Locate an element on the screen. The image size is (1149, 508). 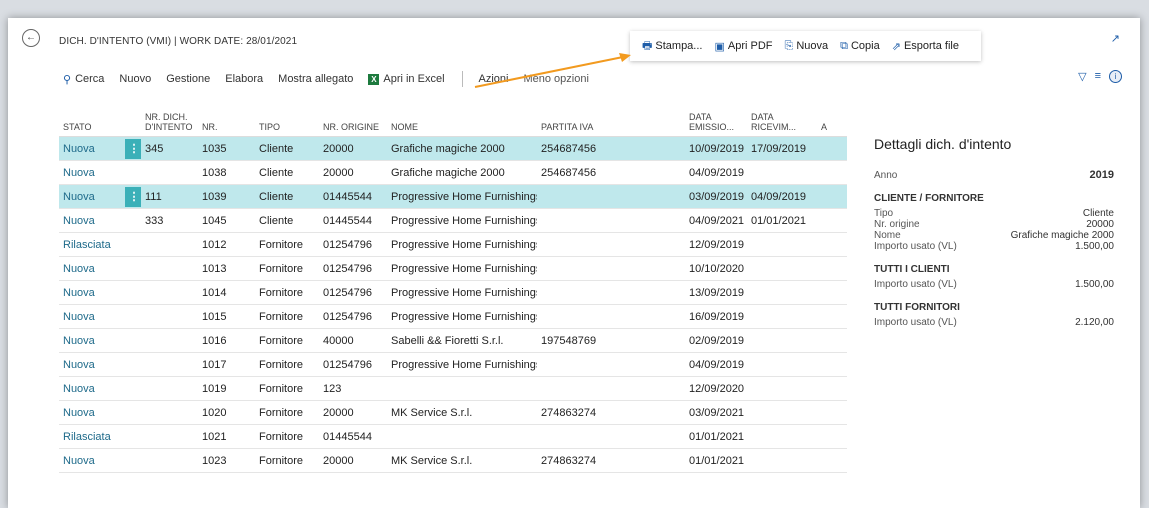
column-header: NR. ORIGINE is located at coordinates (353, 119).